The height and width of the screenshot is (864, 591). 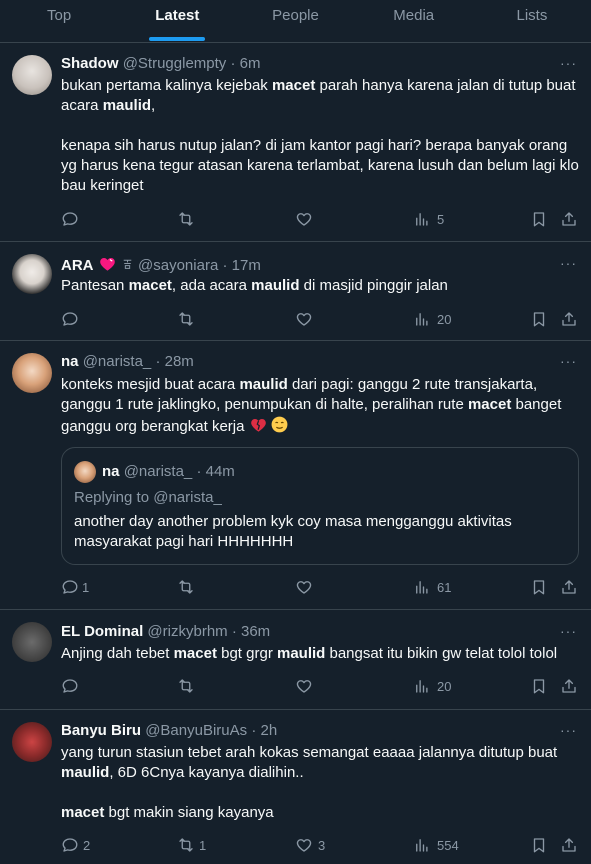 I want to click on handle: @Strugglempty, so click(x=175, y=63).